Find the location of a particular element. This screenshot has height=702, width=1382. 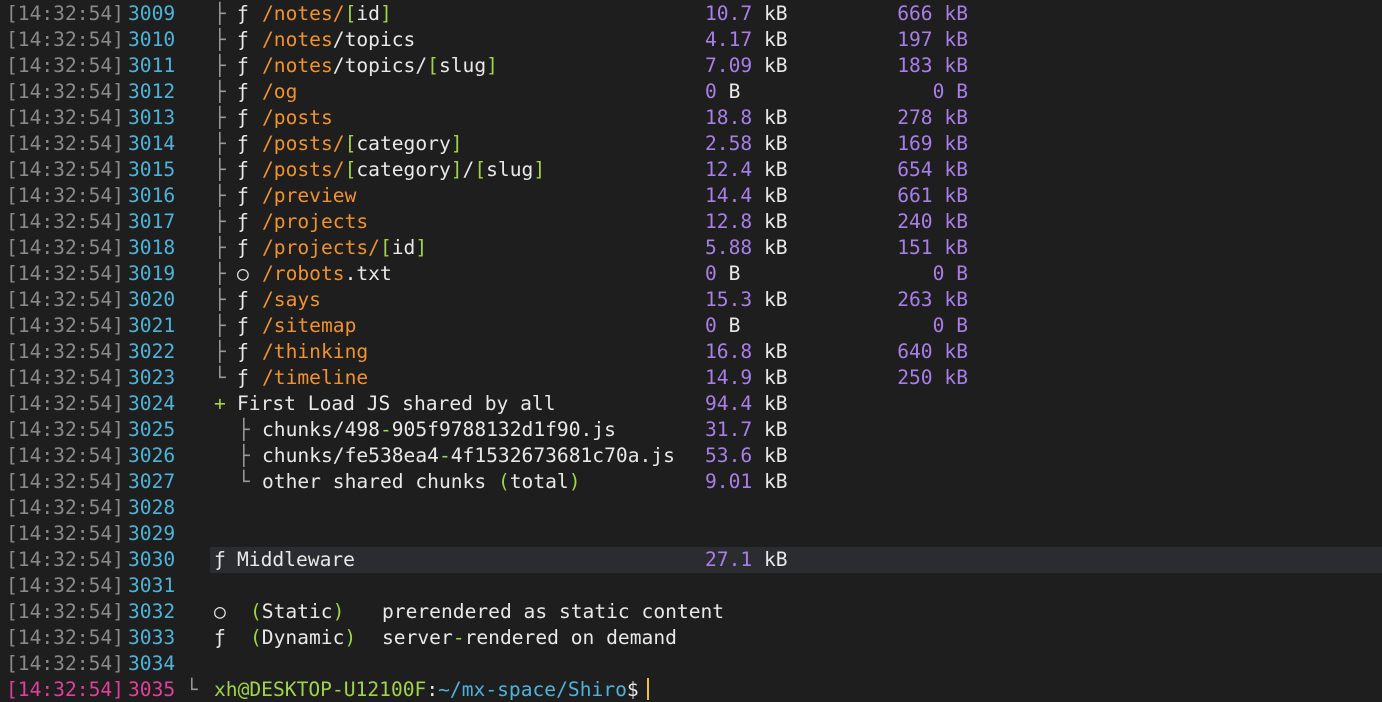

static-icon: ○ is located at coordinates (220, 611).